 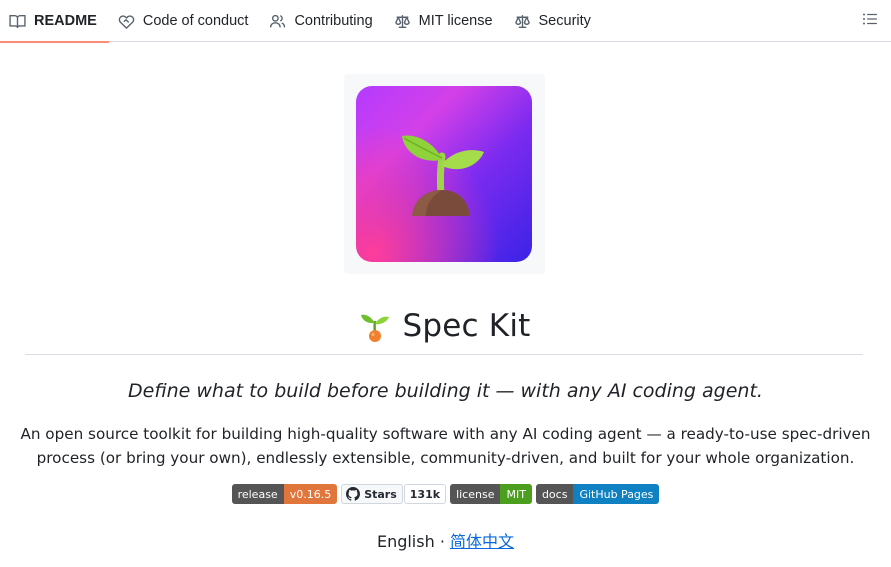 I want to click on tab-contributing: Contributing, so click(x=322, y=21).